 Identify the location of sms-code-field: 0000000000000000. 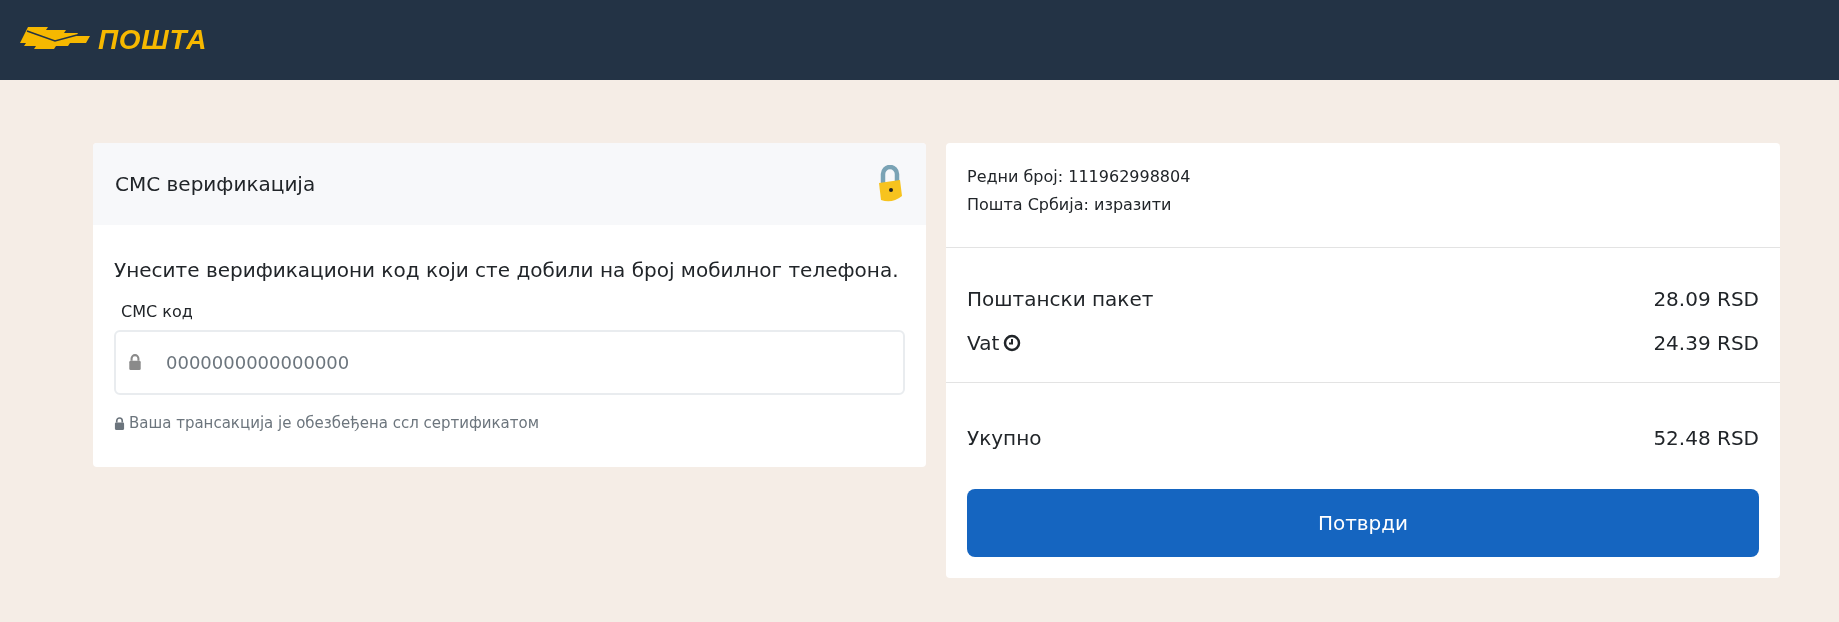
(509, 362).